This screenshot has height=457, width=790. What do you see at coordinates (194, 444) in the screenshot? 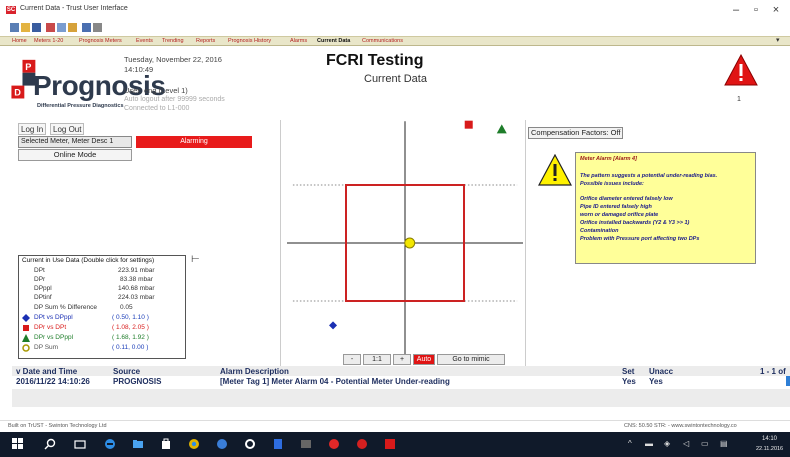
I see `chrome-icon` at bounding box center [194, 444].